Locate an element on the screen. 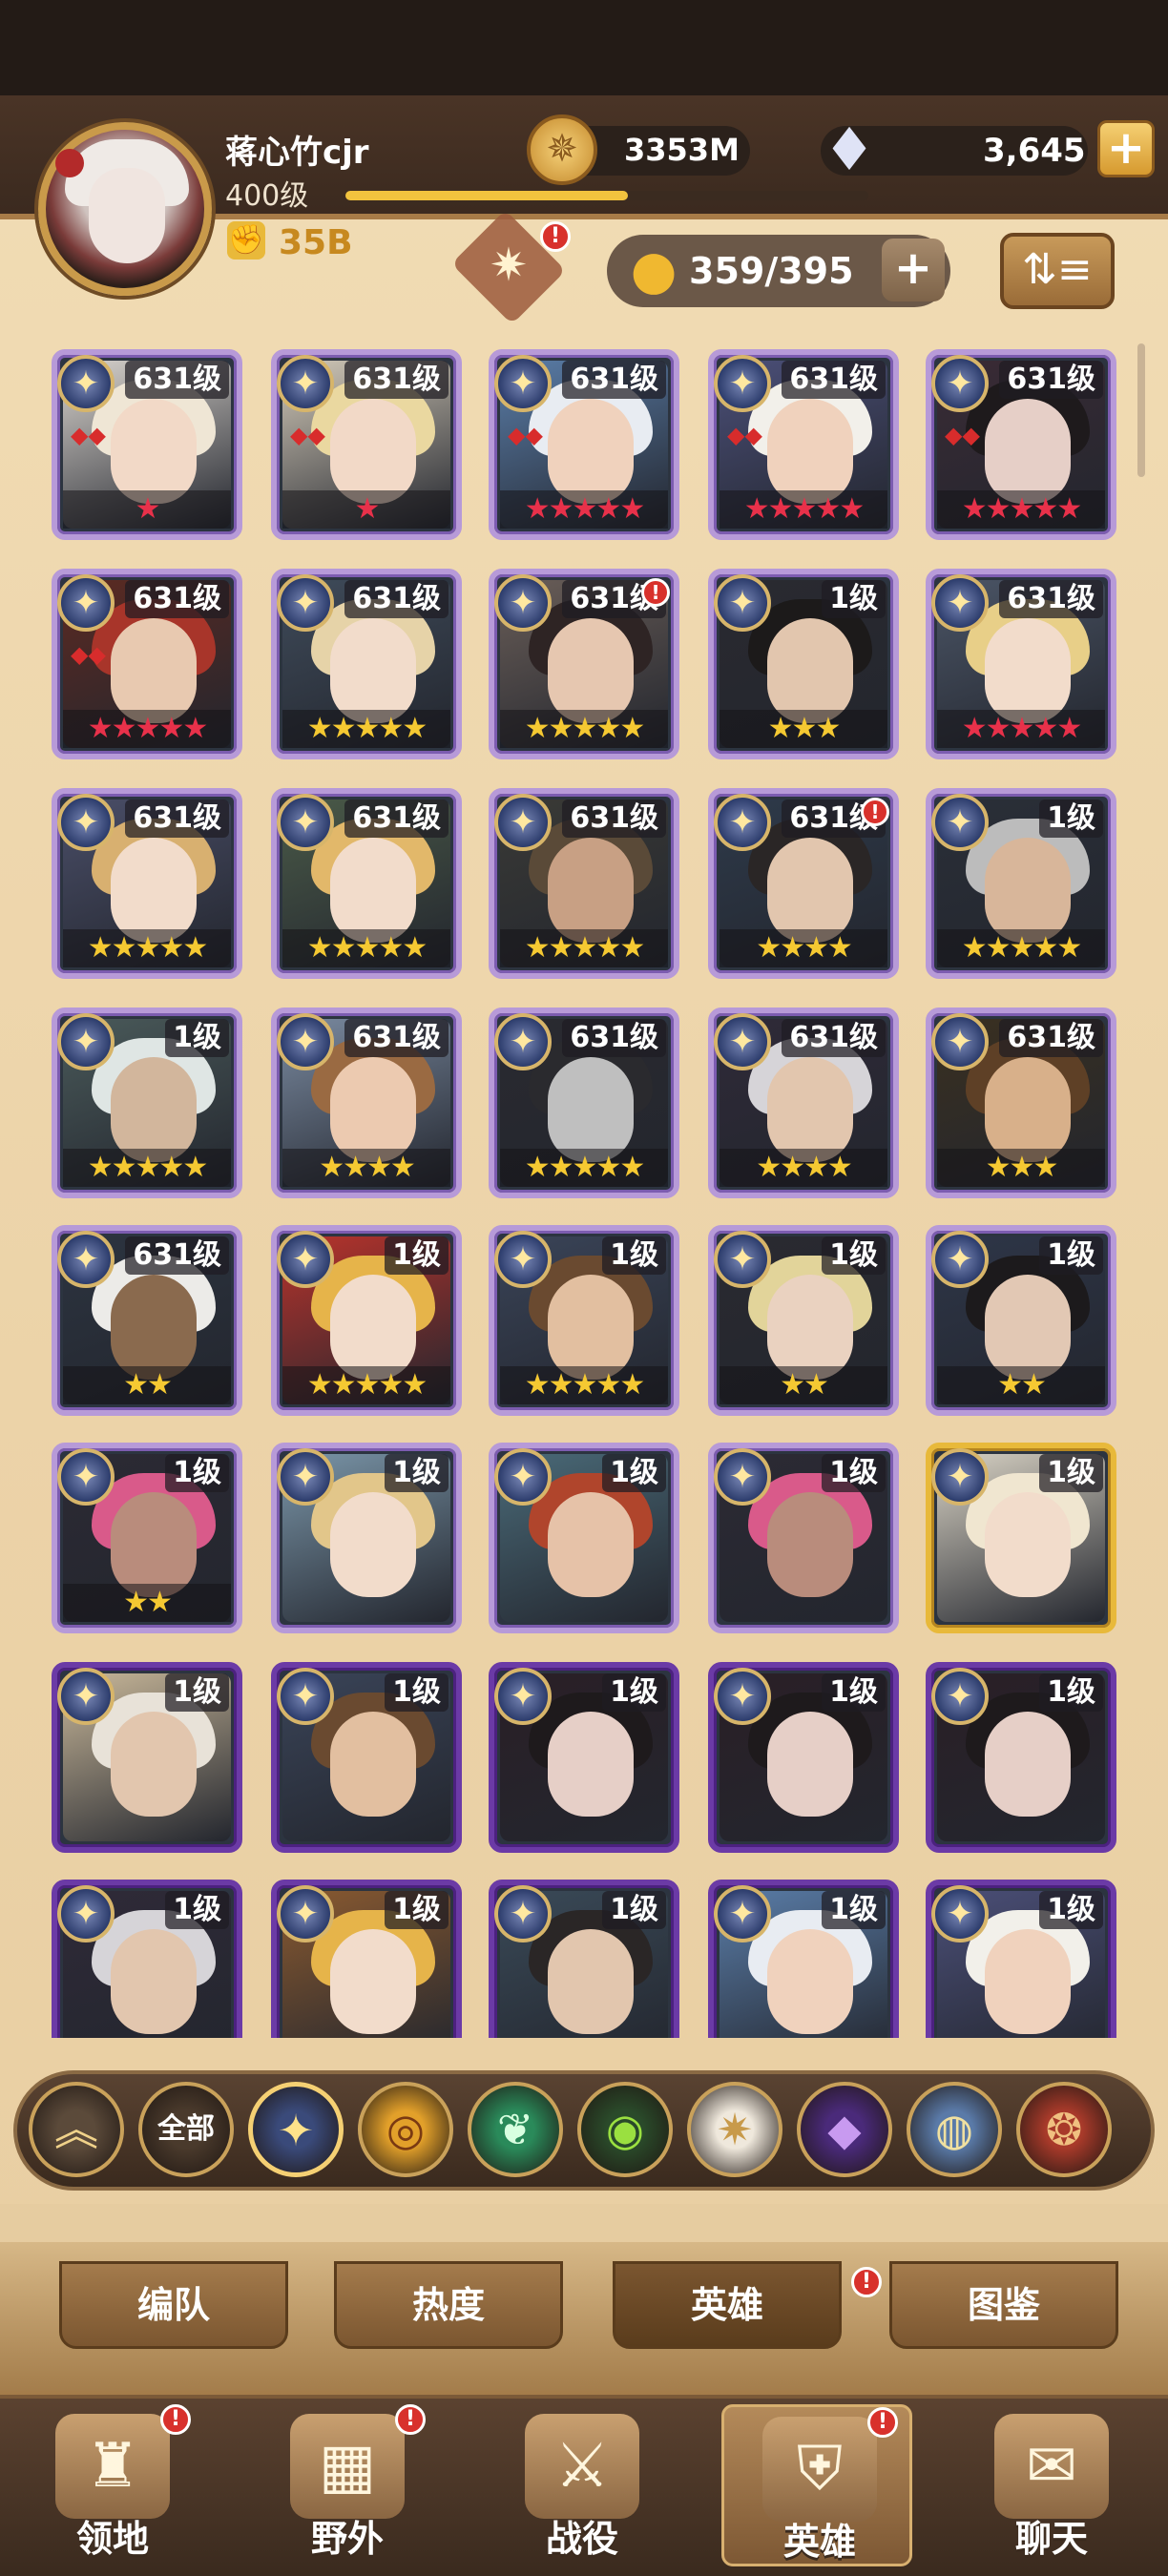  tab-label: 编队 is located at coordinates (173, 2305).